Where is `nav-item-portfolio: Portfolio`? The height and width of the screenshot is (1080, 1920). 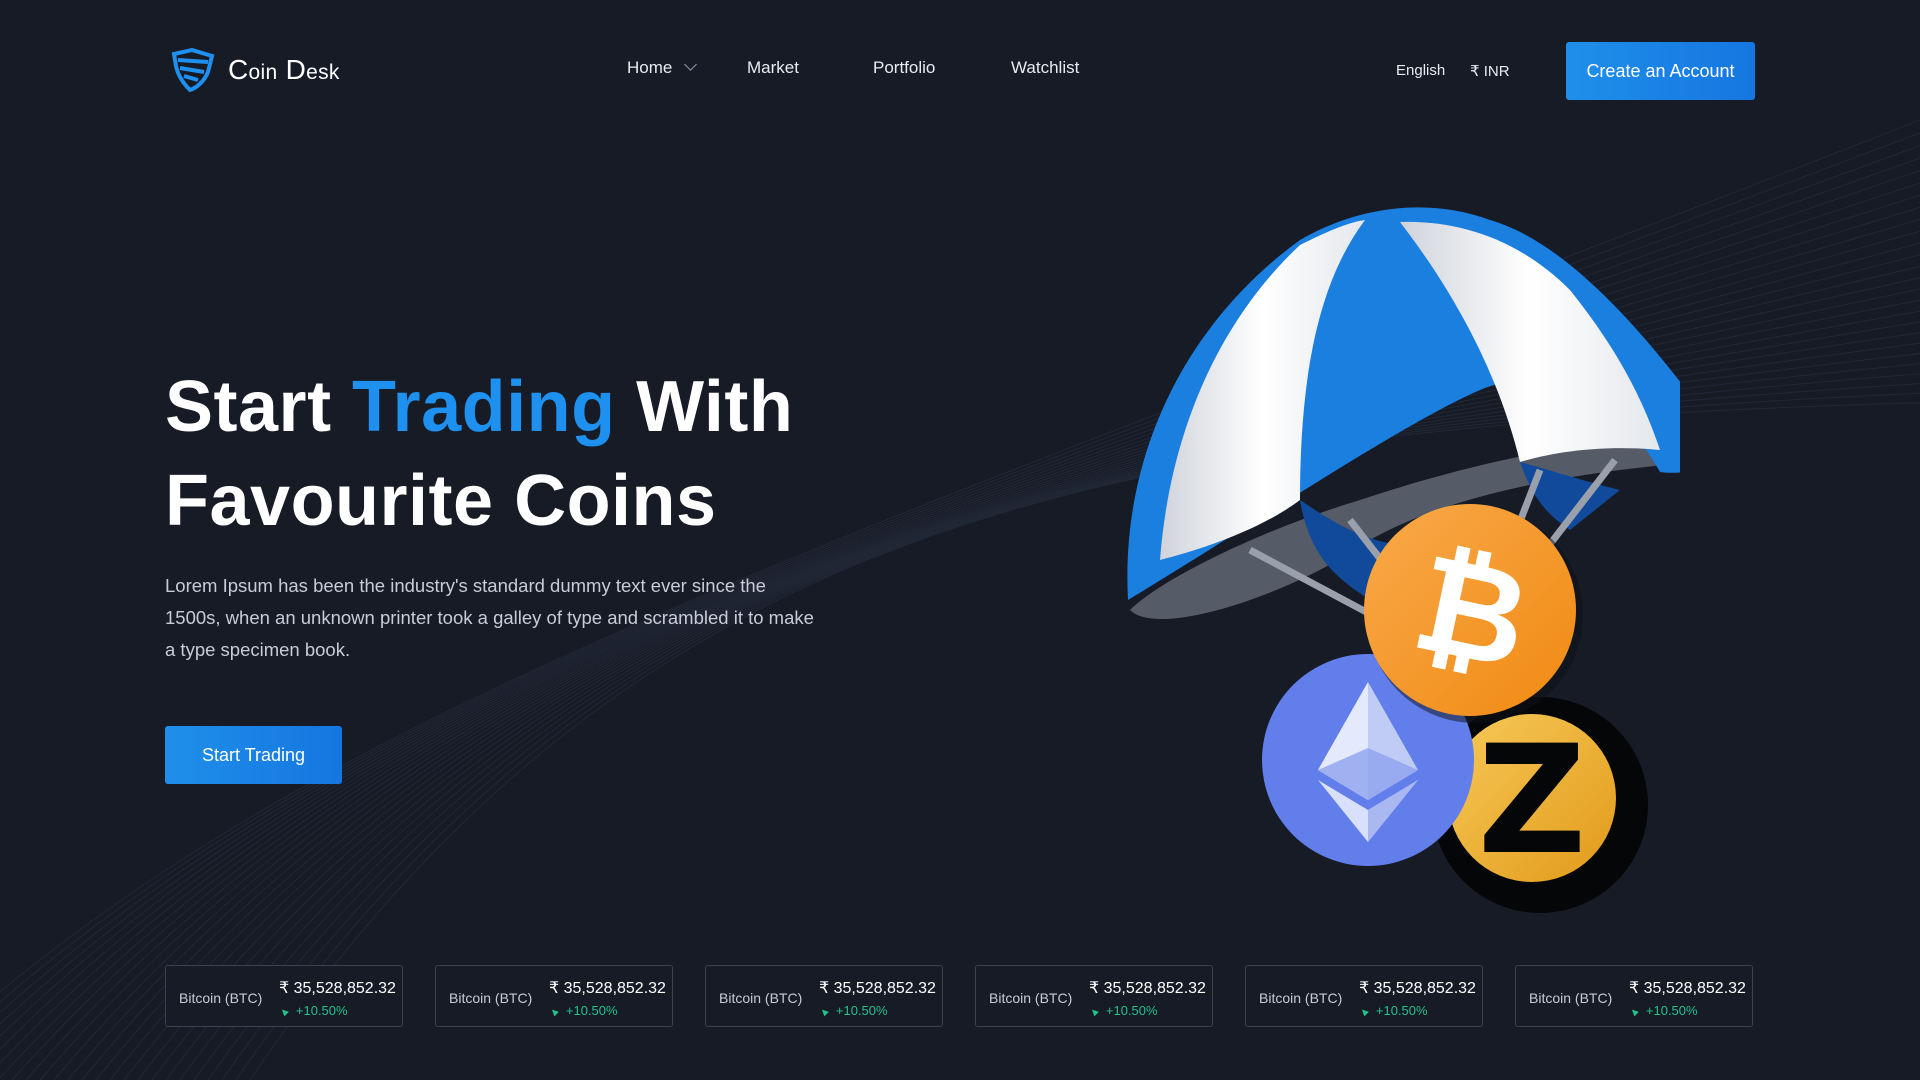
nav-item-portfolio: Portfolio is located at coordinates (904, 68).